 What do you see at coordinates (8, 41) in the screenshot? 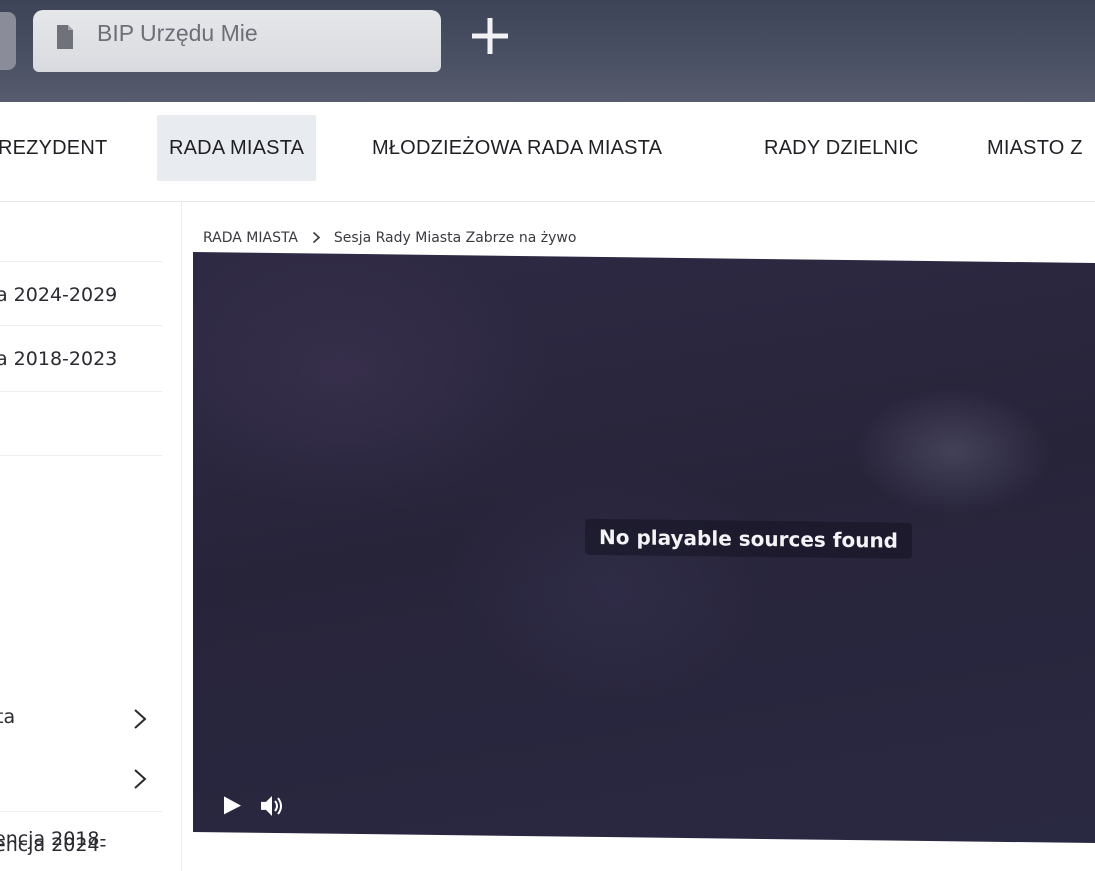
I see `previous-browser-tab` at bounding box center [8, 41].